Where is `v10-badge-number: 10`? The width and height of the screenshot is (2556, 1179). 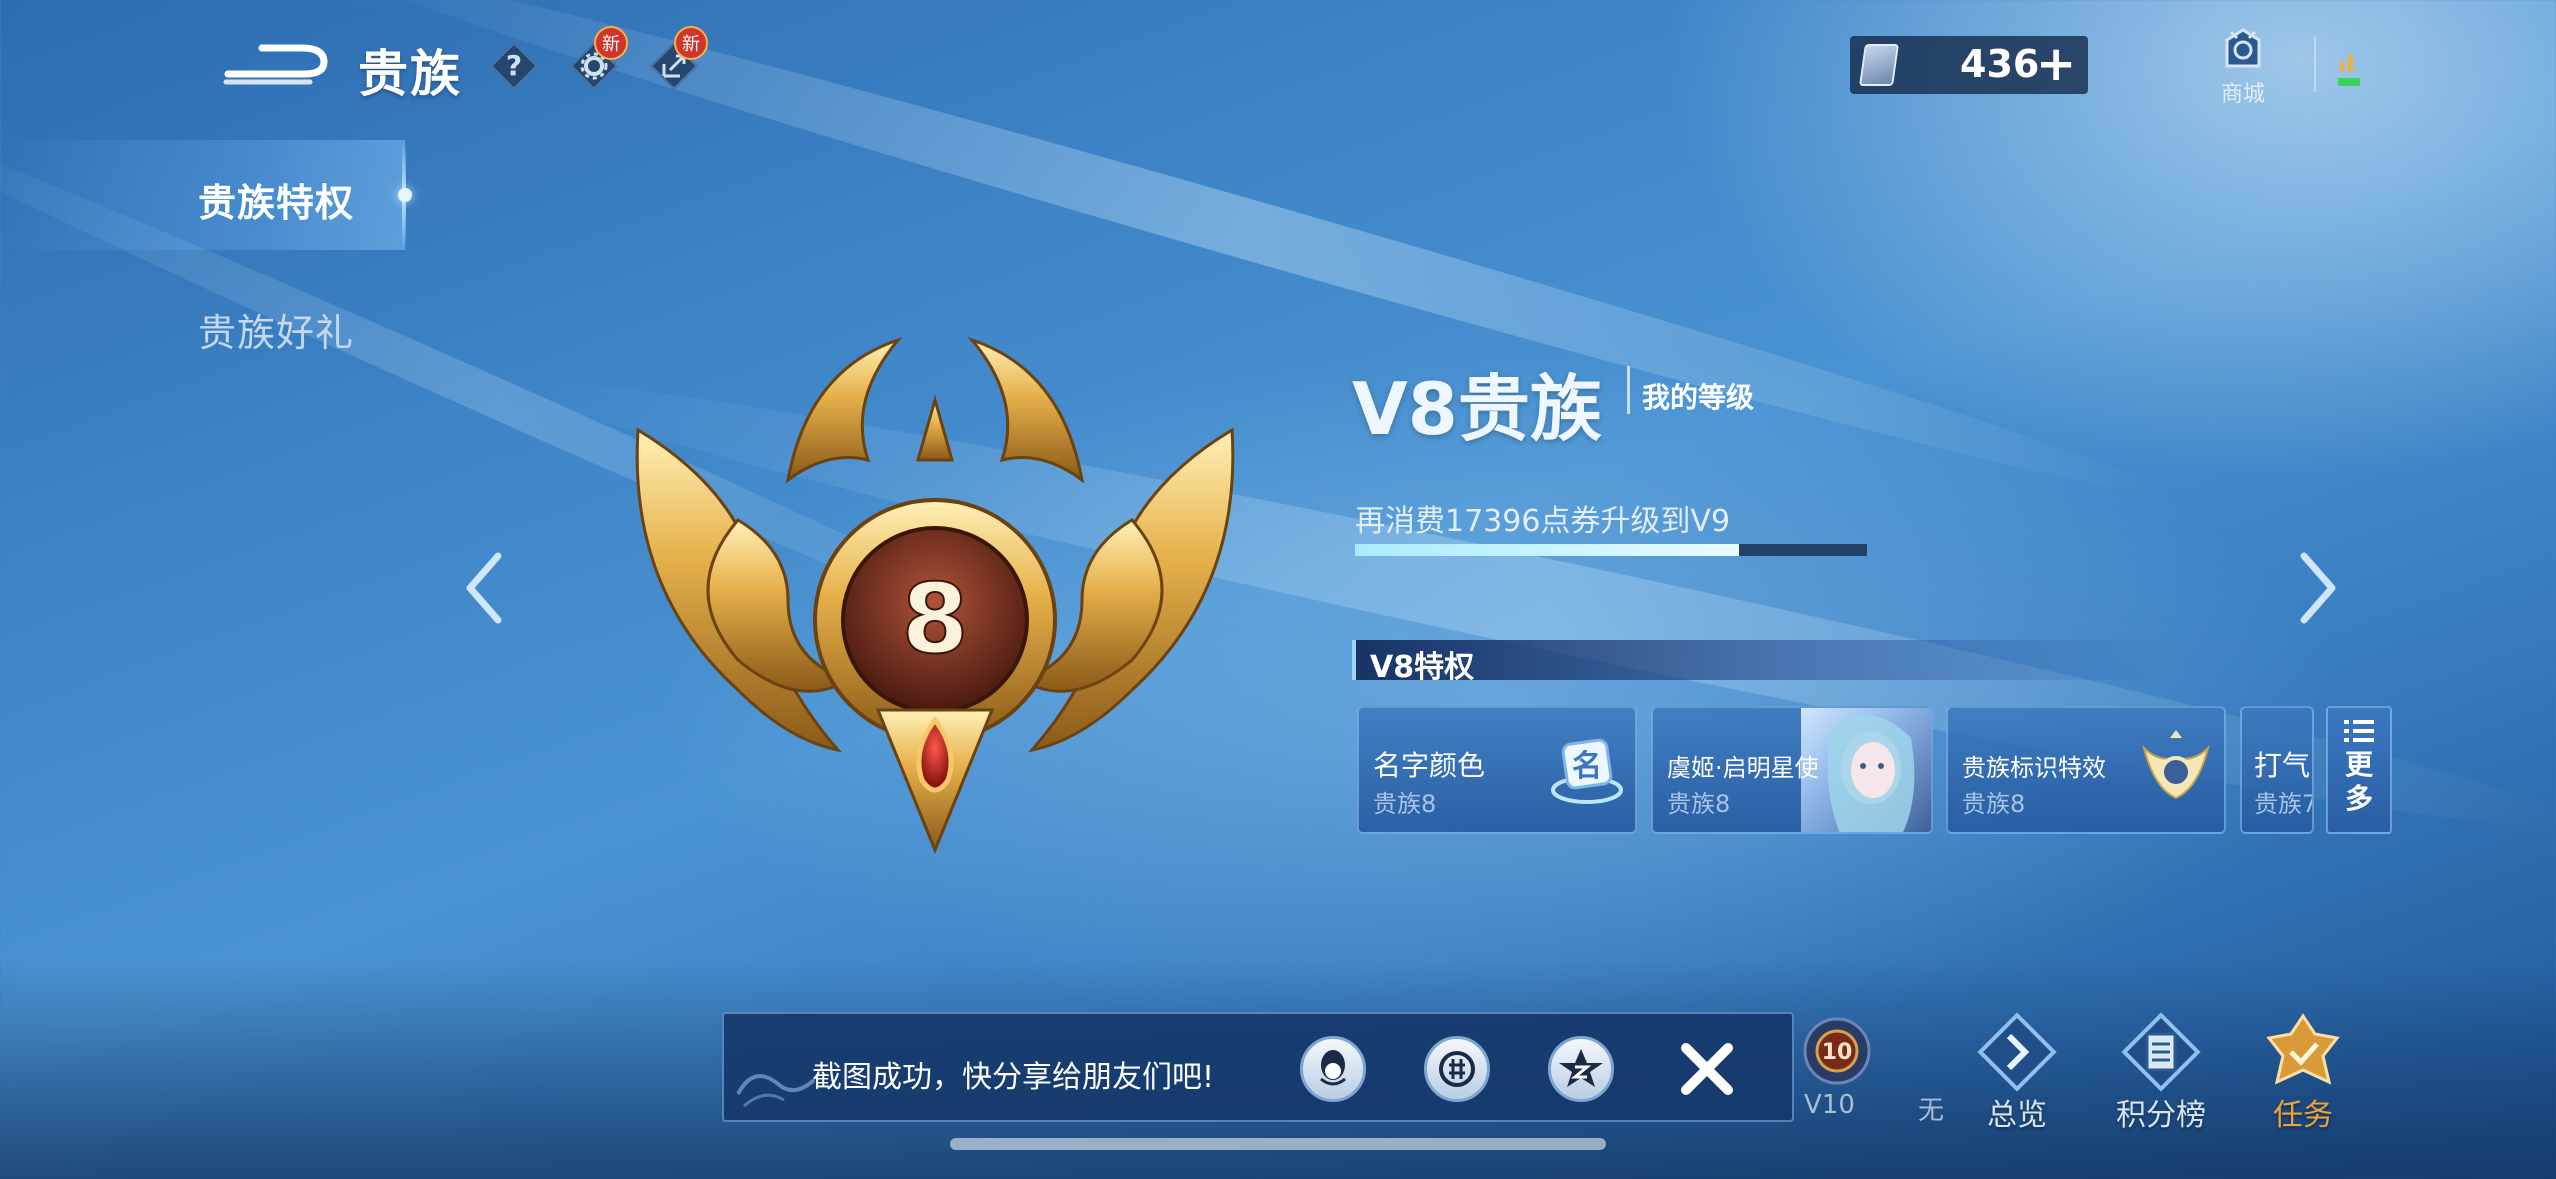 v10-badge-number: 10 is located at coordinates (1837, 1052).